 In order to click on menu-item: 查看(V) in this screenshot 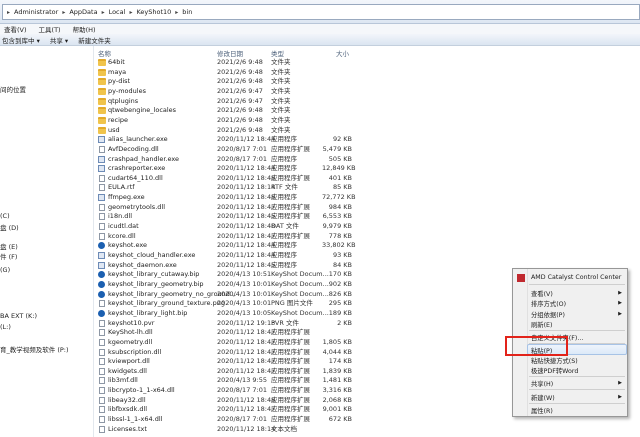, I will do `click(15, 29)`.